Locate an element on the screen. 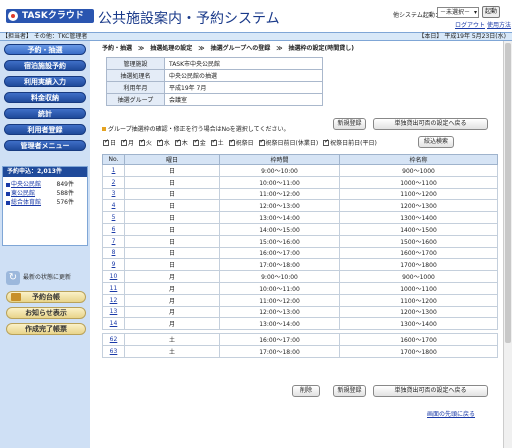 The image size is (512, 448). row-day: 土 is located at coordinates (172, 351).